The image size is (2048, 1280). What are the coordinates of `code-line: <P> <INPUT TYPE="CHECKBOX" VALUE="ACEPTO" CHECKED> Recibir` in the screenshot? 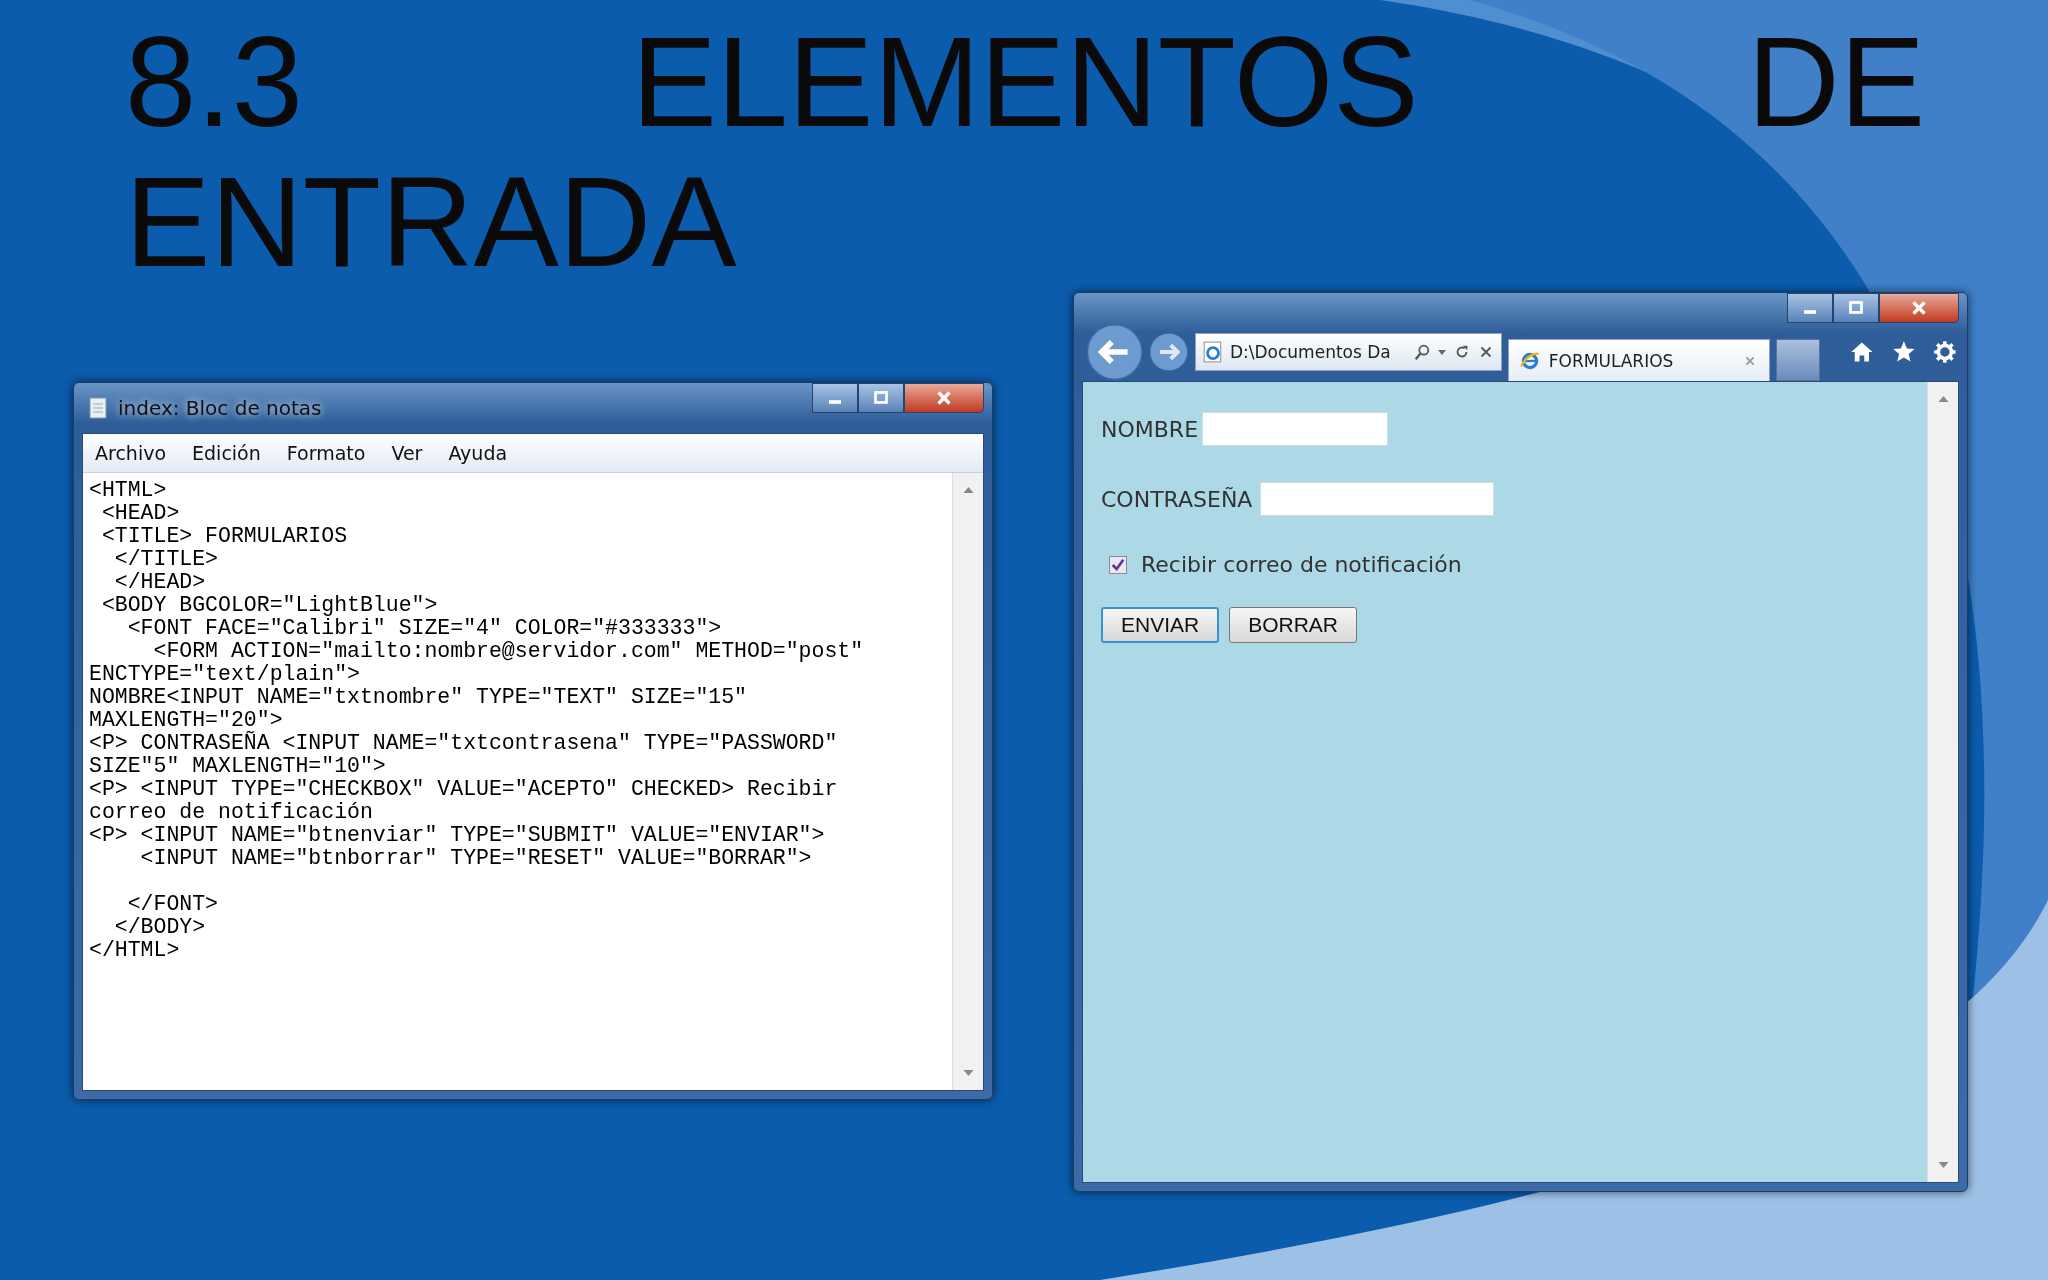 It's located at (464, 789).